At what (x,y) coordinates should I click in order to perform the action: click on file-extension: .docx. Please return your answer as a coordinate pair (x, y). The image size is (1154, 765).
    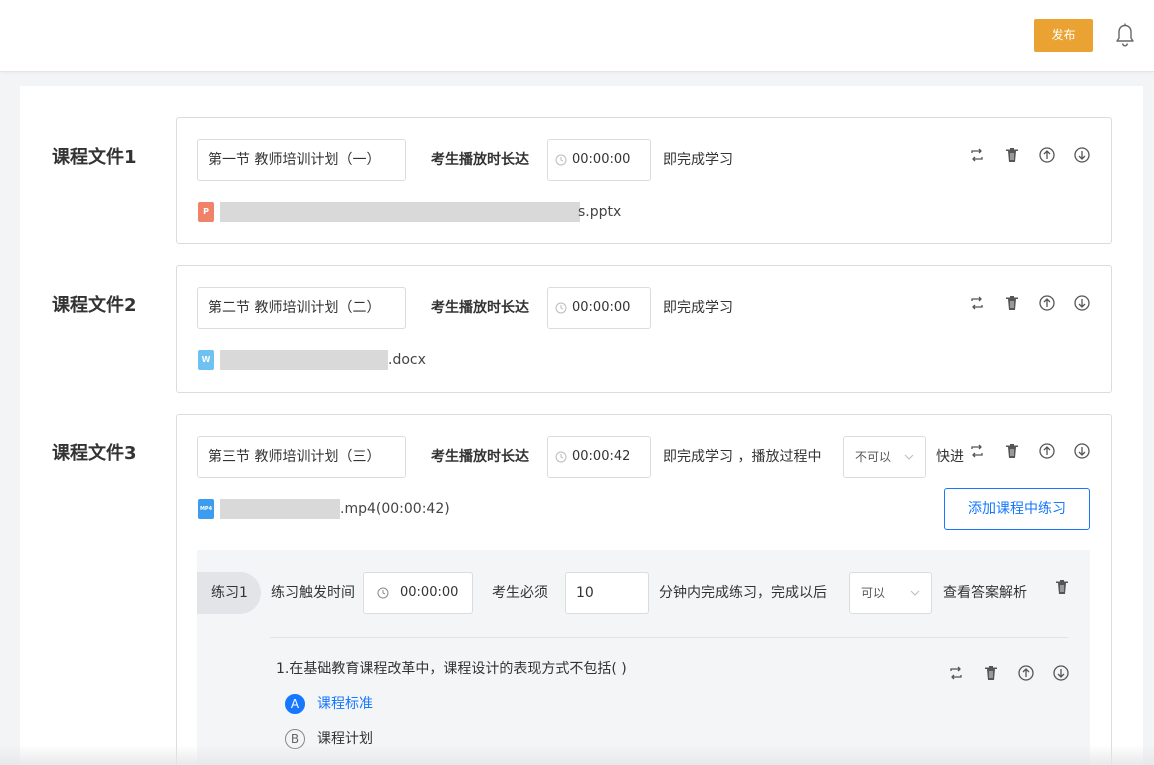
    Looking at the image, I should click on (407, 360).